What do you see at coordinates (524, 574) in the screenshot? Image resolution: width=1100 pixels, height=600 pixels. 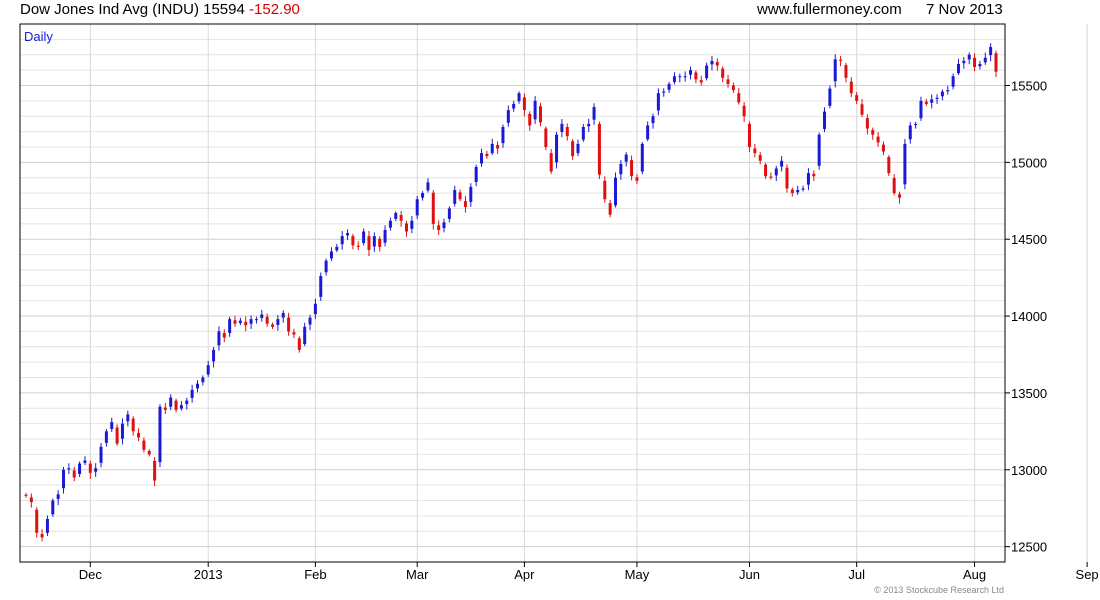 I see `x-tick-label: Apr` at bounding box center [524, 574].